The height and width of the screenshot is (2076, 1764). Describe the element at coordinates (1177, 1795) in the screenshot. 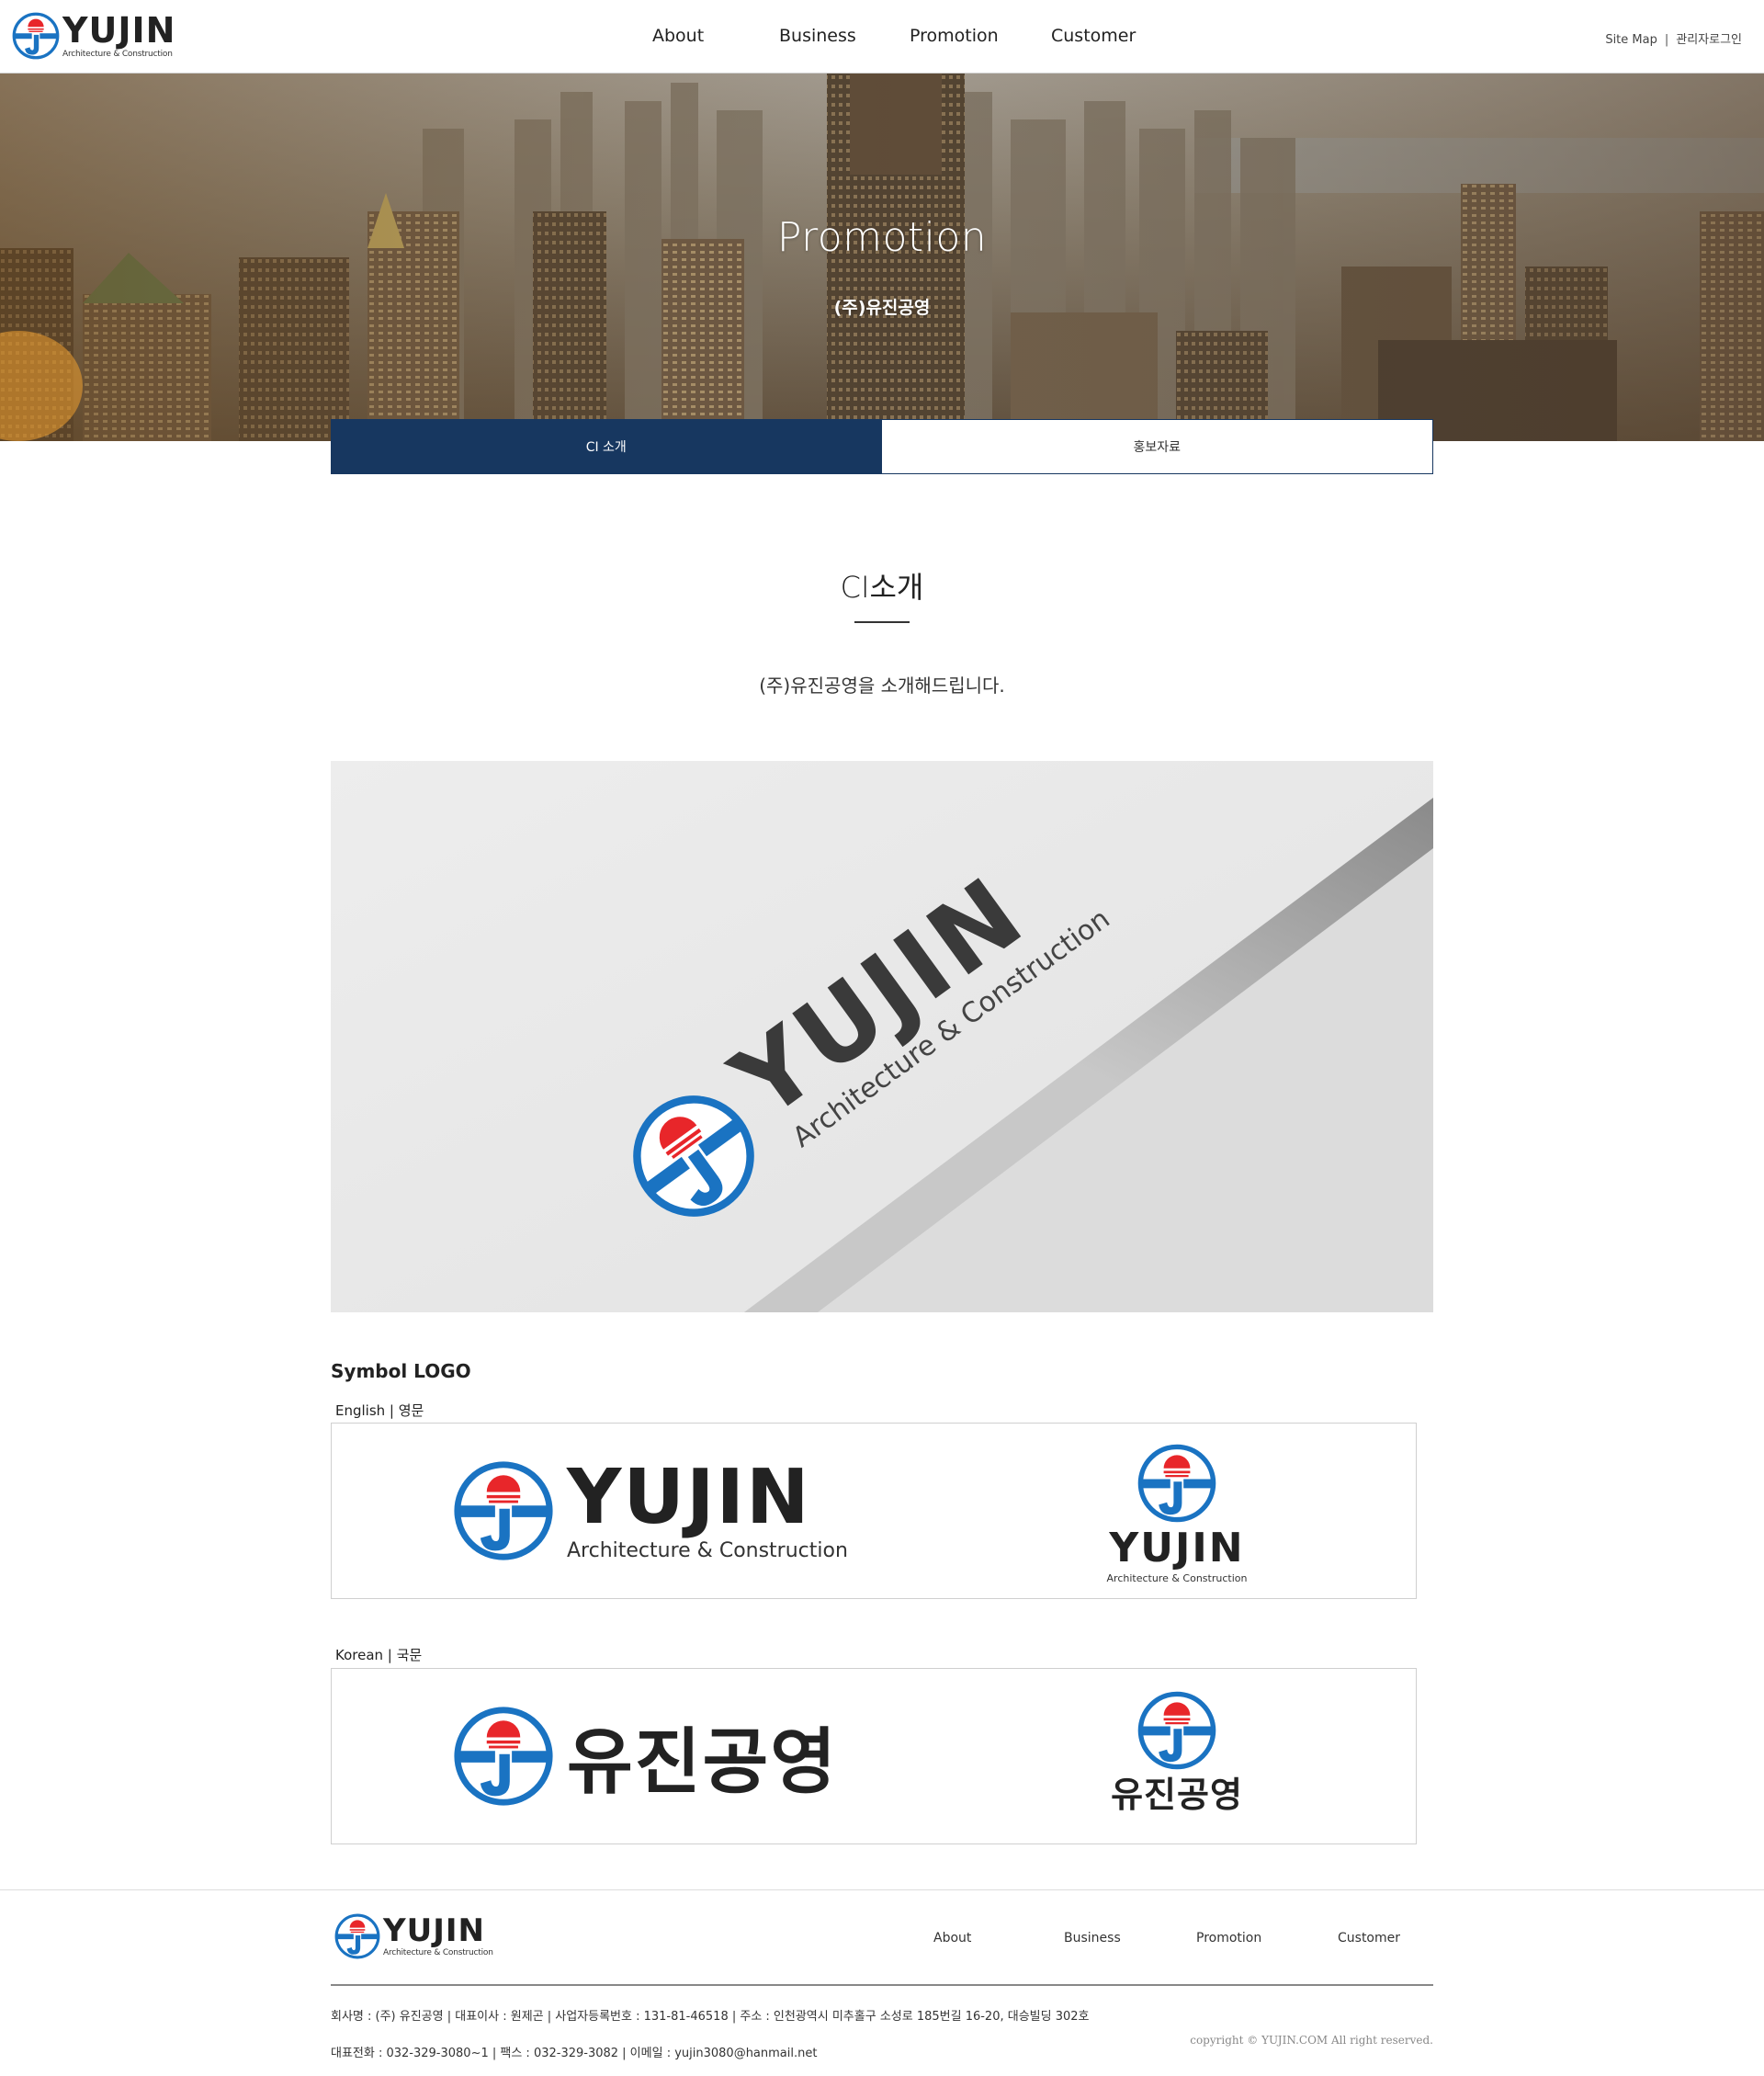

I see `korean-stacked-name: 유진공영` at that location.